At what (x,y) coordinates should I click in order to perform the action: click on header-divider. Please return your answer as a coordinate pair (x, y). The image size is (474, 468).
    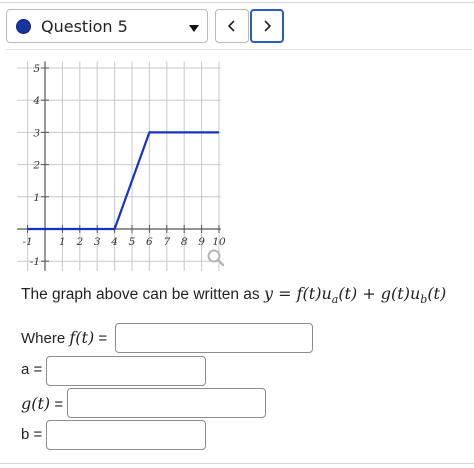
    Looking at the image, I should click on (239, 49).